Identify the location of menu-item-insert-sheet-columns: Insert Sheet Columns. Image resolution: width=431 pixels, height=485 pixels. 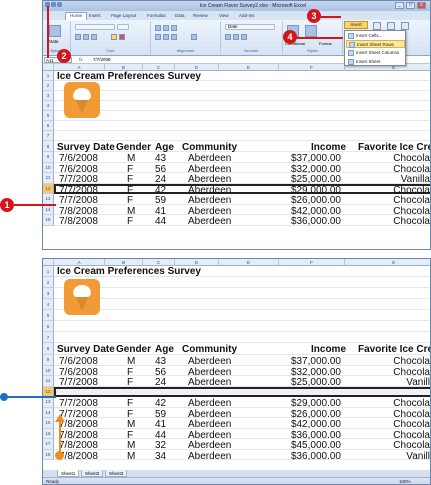
(375, 53).